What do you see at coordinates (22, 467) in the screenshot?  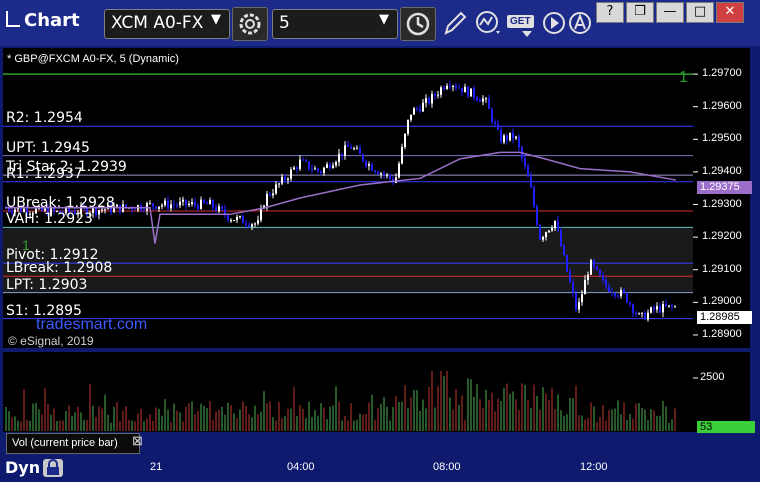 I see `dynamic-label: Dyn` at bounding box center [22, 467].